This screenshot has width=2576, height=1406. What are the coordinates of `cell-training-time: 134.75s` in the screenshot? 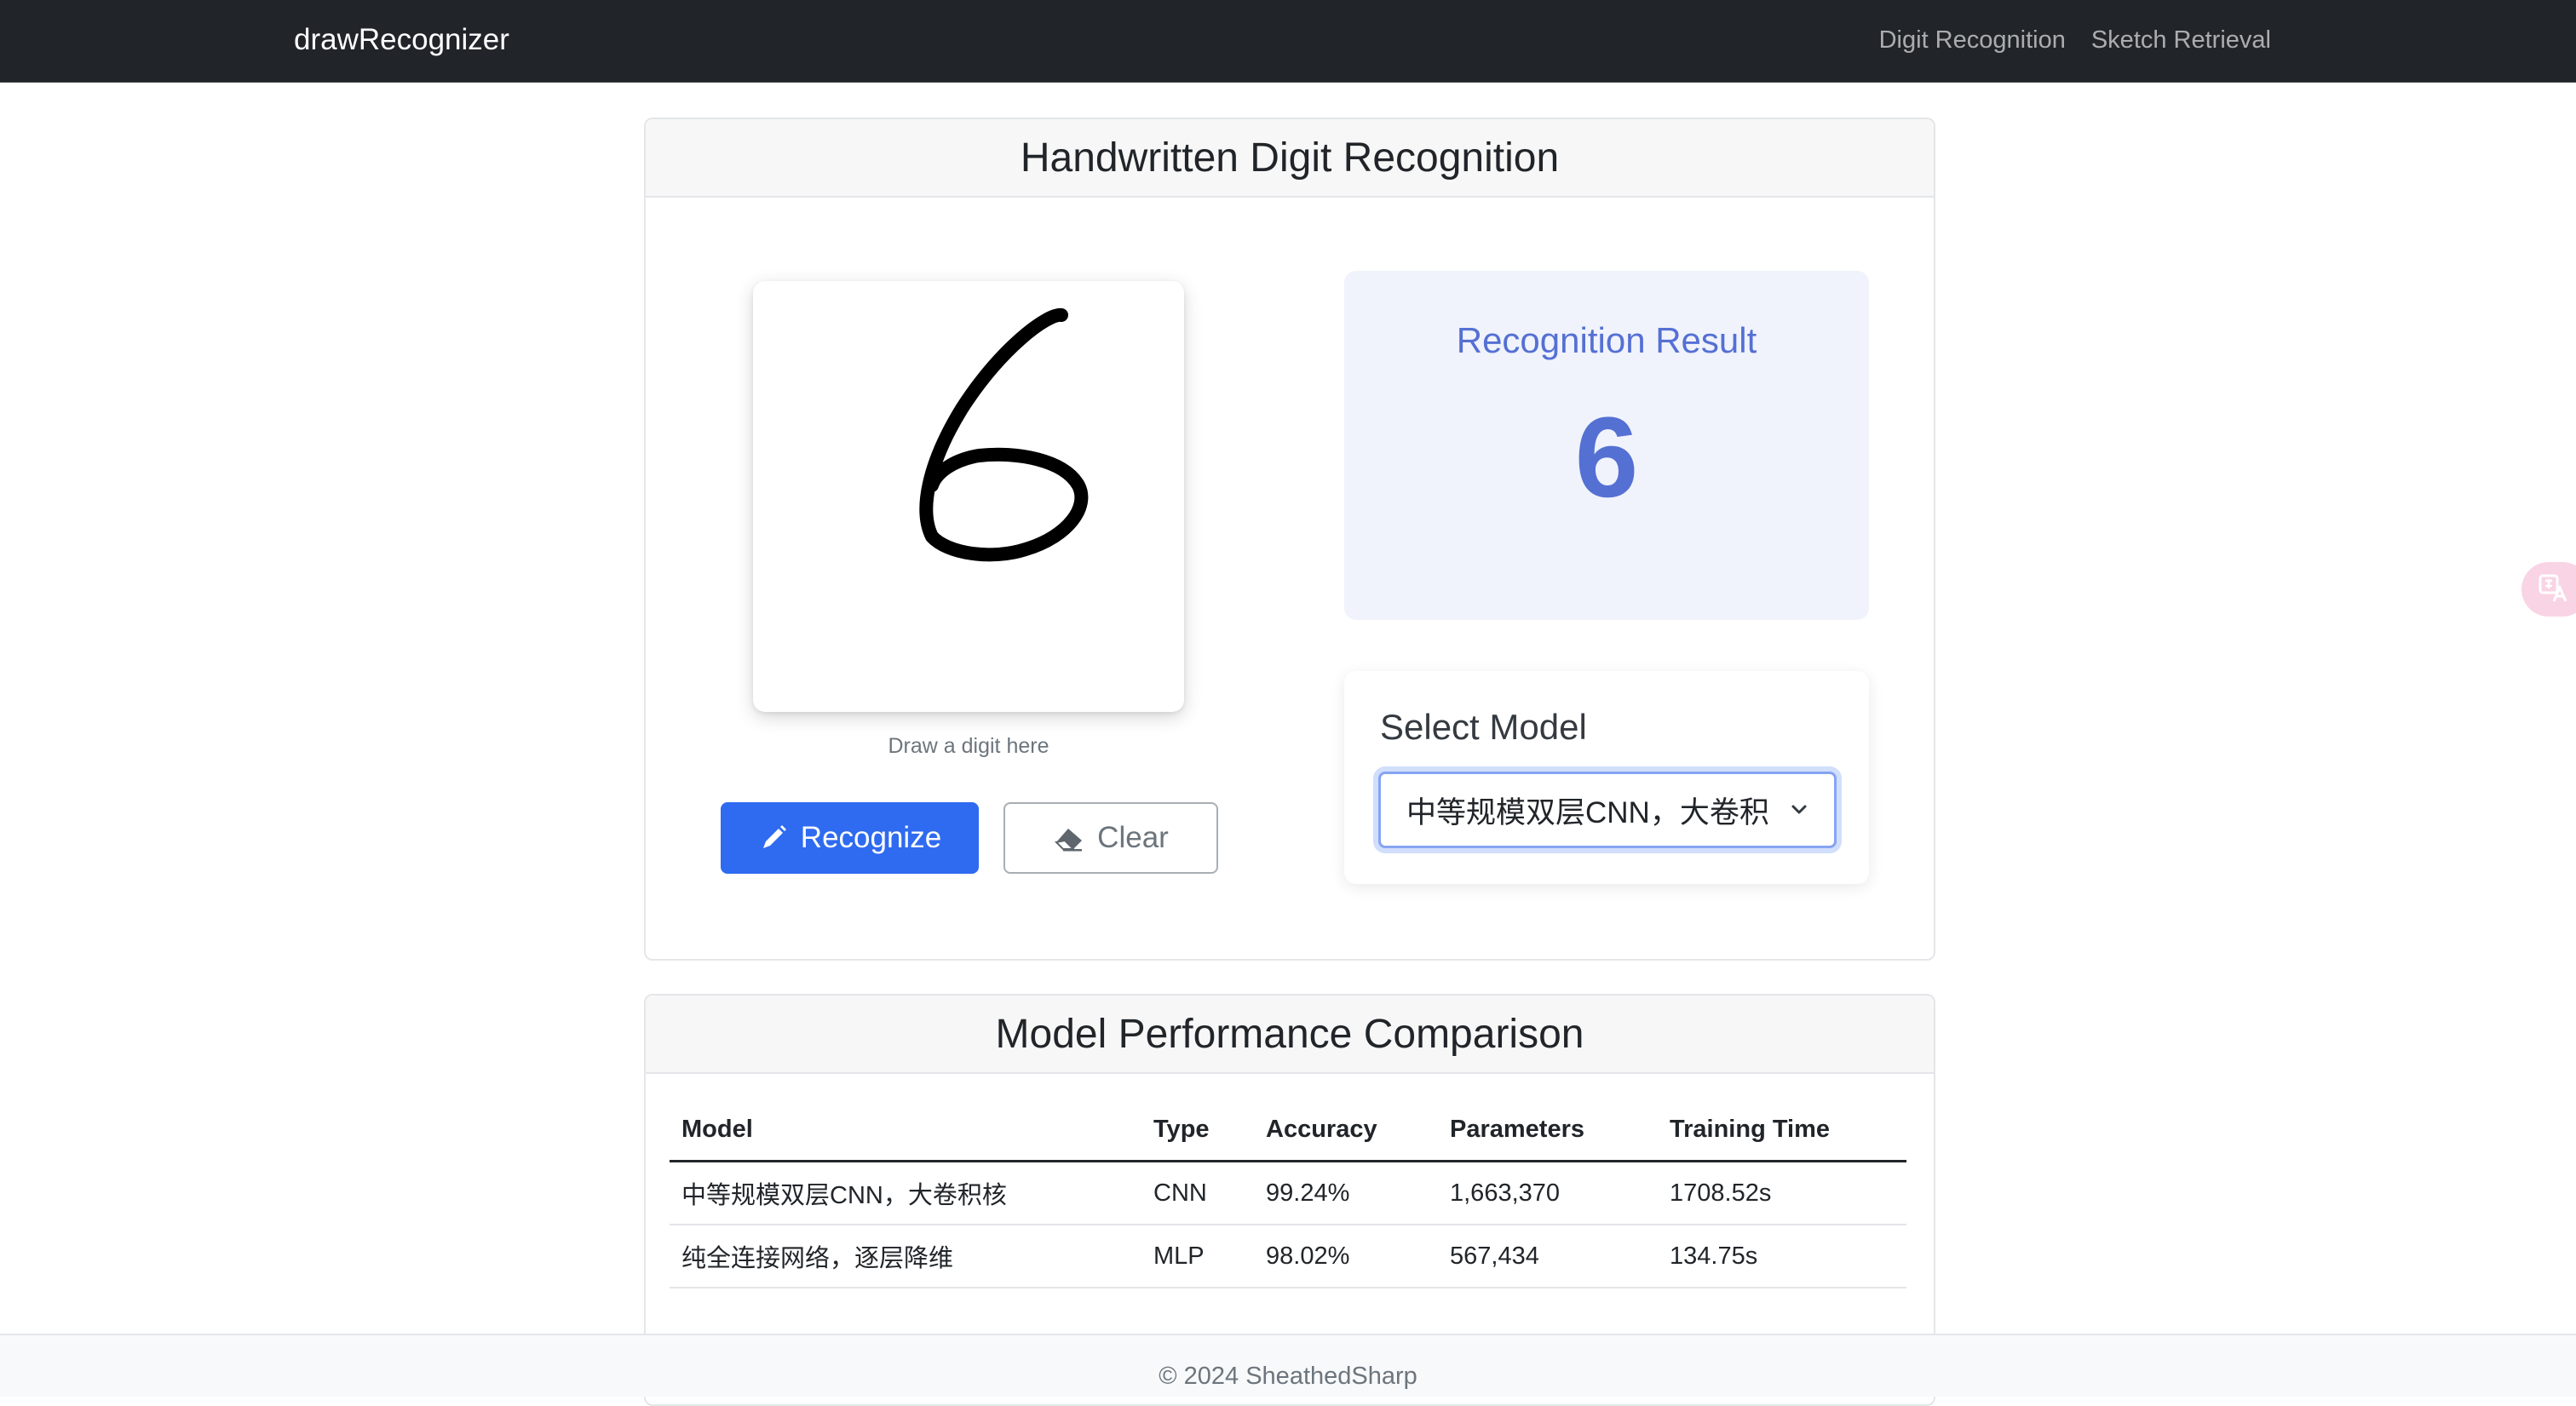 It's located at (1782, 1256).